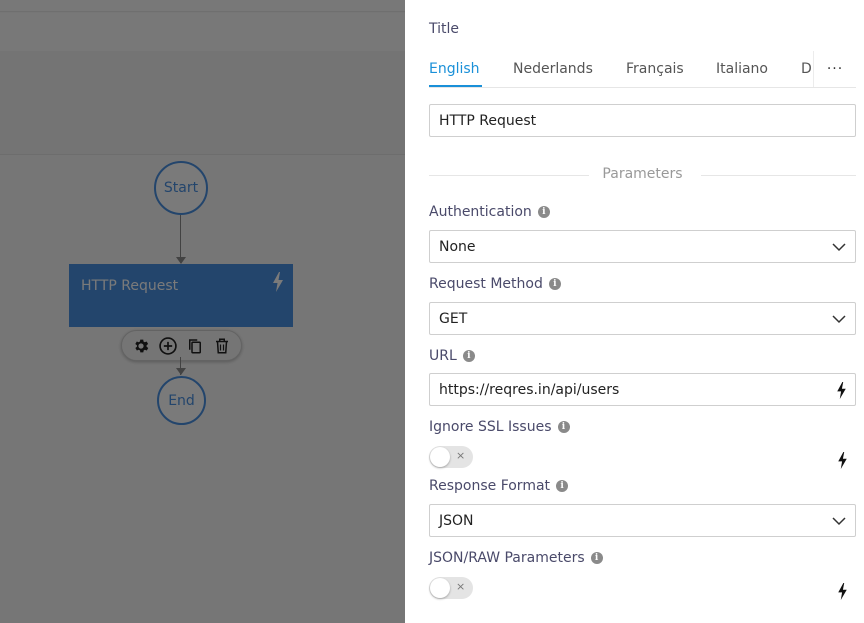 The height and width of the screenshot is (623, 864). Describe the element at coordinates (130, 286) in the screenshot. I see `http-request-node-label: HTTP Request` at that location.